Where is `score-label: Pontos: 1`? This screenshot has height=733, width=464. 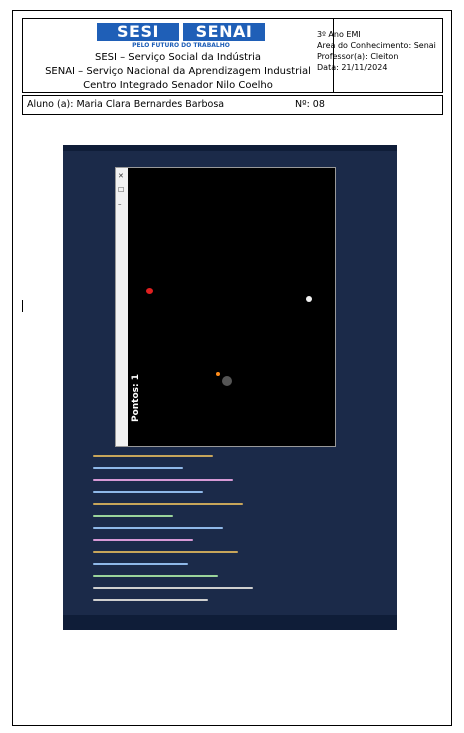 score-label: Pontos: 1 is located at coordinates (136, 397).